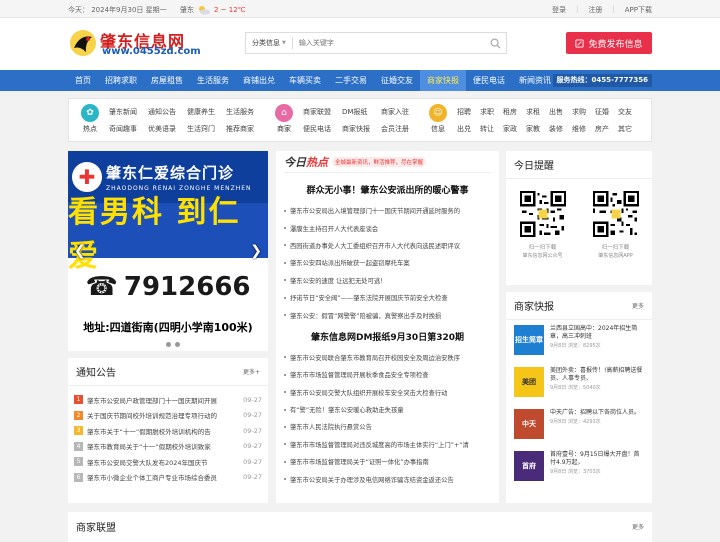 The width and height of the screenshot is (720, 542). I want to click on search-category-select: 分类信息 ▼, so click(269, 43).